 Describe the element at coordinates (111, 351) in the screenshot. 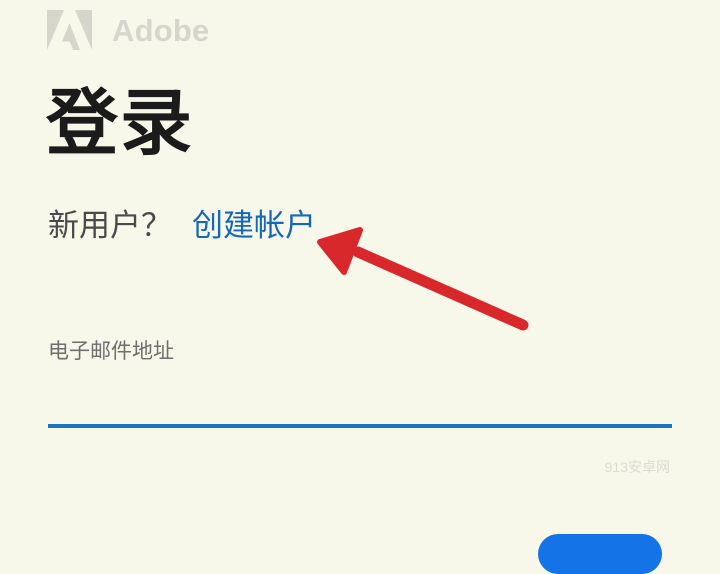

I see `email-label: 电子邮件地址` at that location.